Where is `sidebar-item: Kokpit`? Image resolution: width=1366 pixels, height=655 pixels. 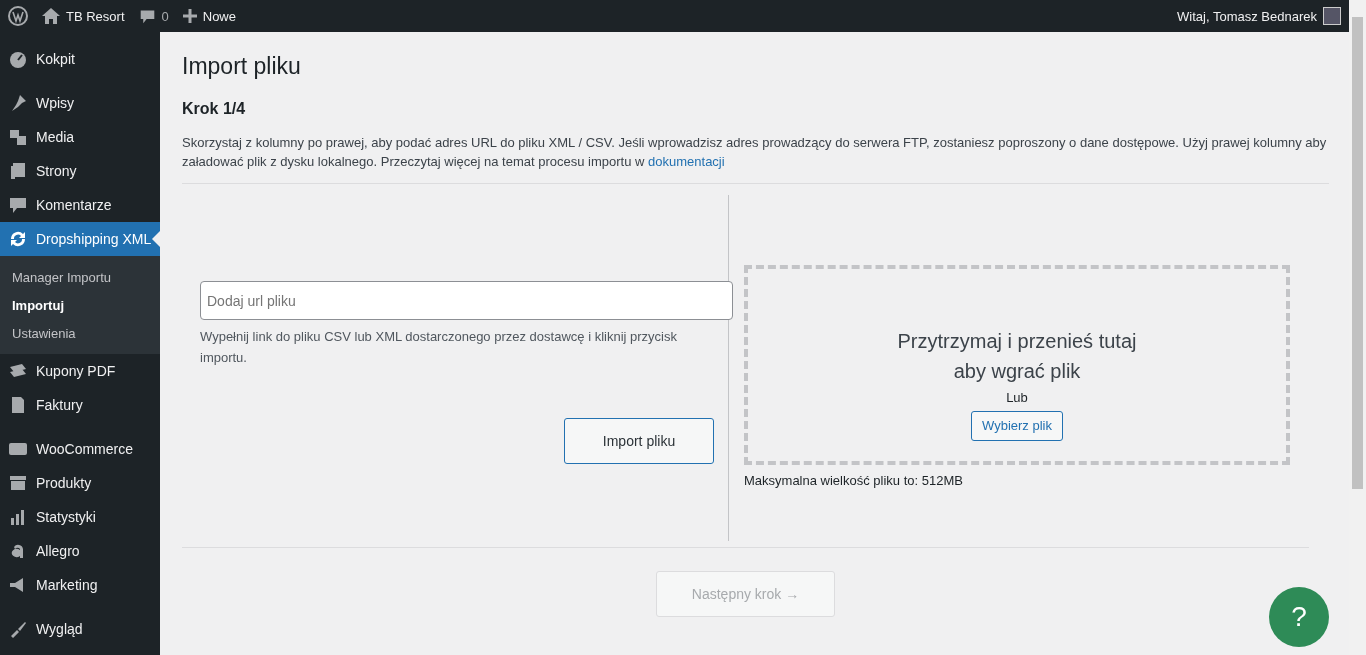
sidebar-item: Kokpit is located at coordinates (80, 59).